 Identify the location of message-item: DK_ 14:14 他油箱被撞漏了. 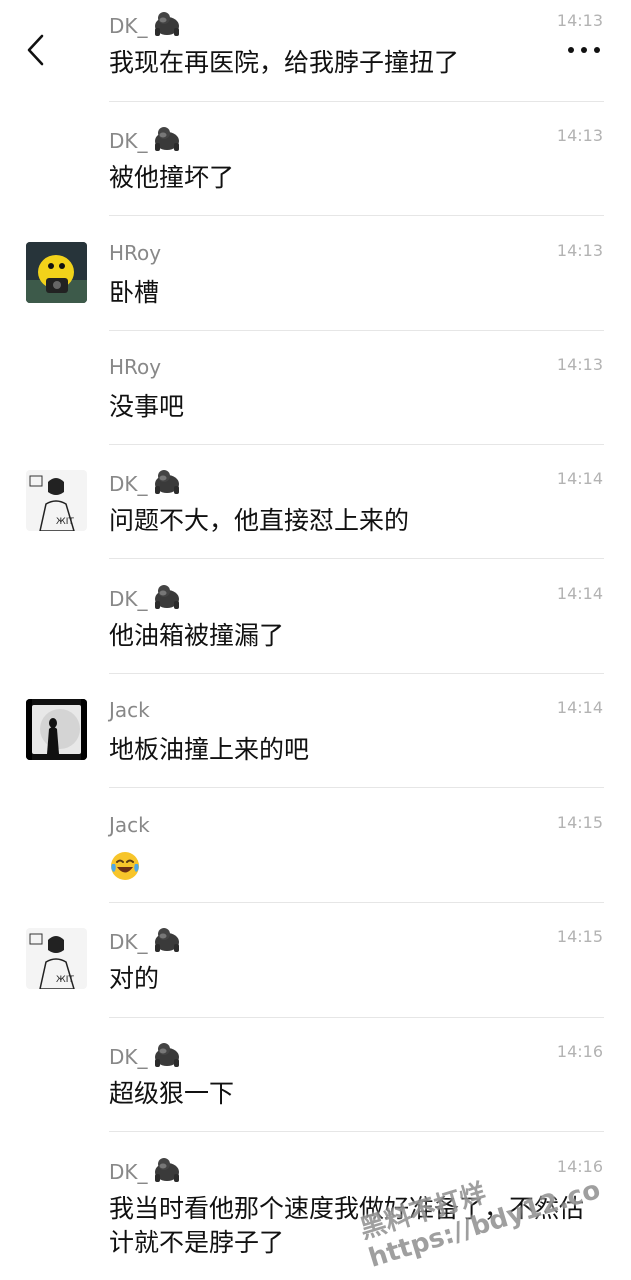
(315, 629).